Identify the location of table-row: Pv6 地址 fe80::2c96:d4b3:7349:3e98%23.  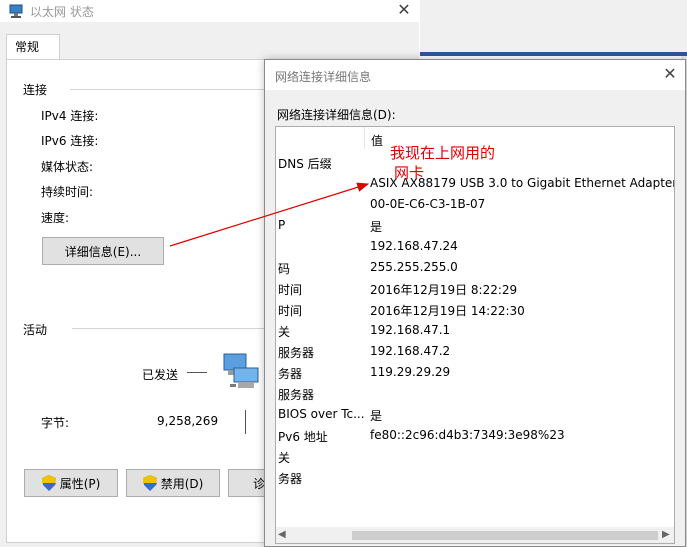
(475, 435).